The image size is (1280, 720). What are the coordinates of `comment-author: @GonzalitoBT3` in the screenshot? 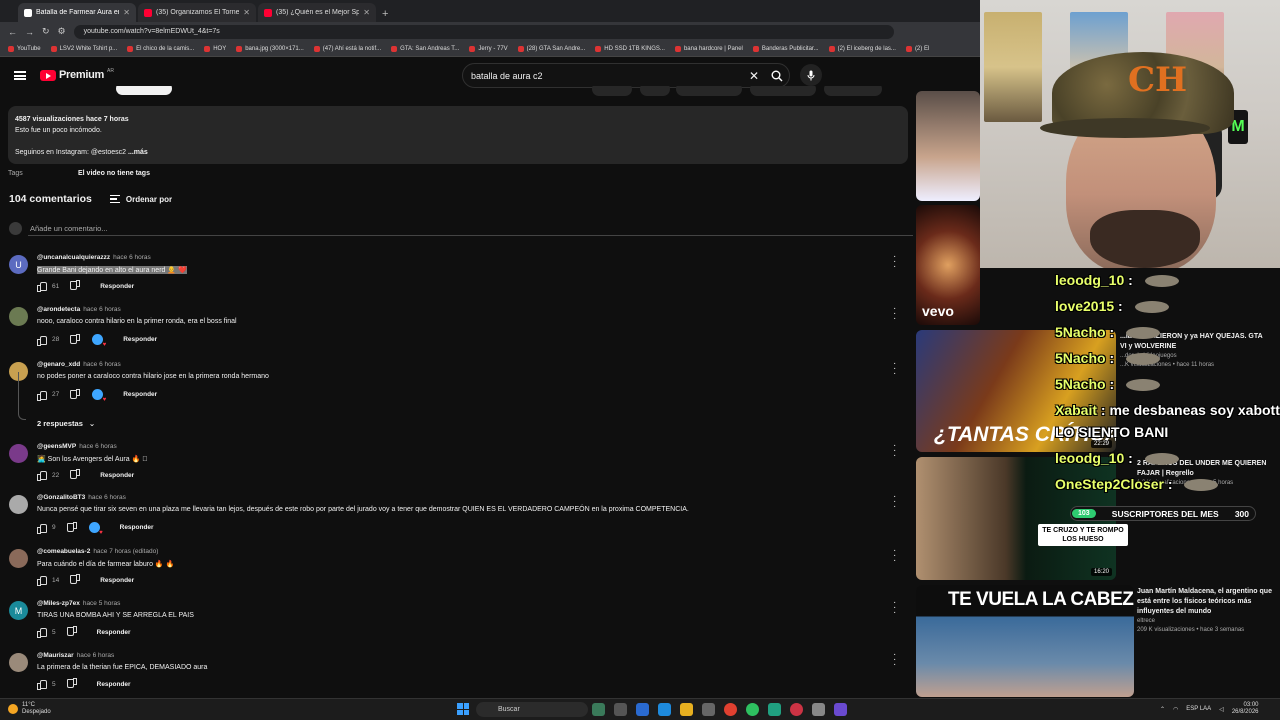 It's located at (61, 497).